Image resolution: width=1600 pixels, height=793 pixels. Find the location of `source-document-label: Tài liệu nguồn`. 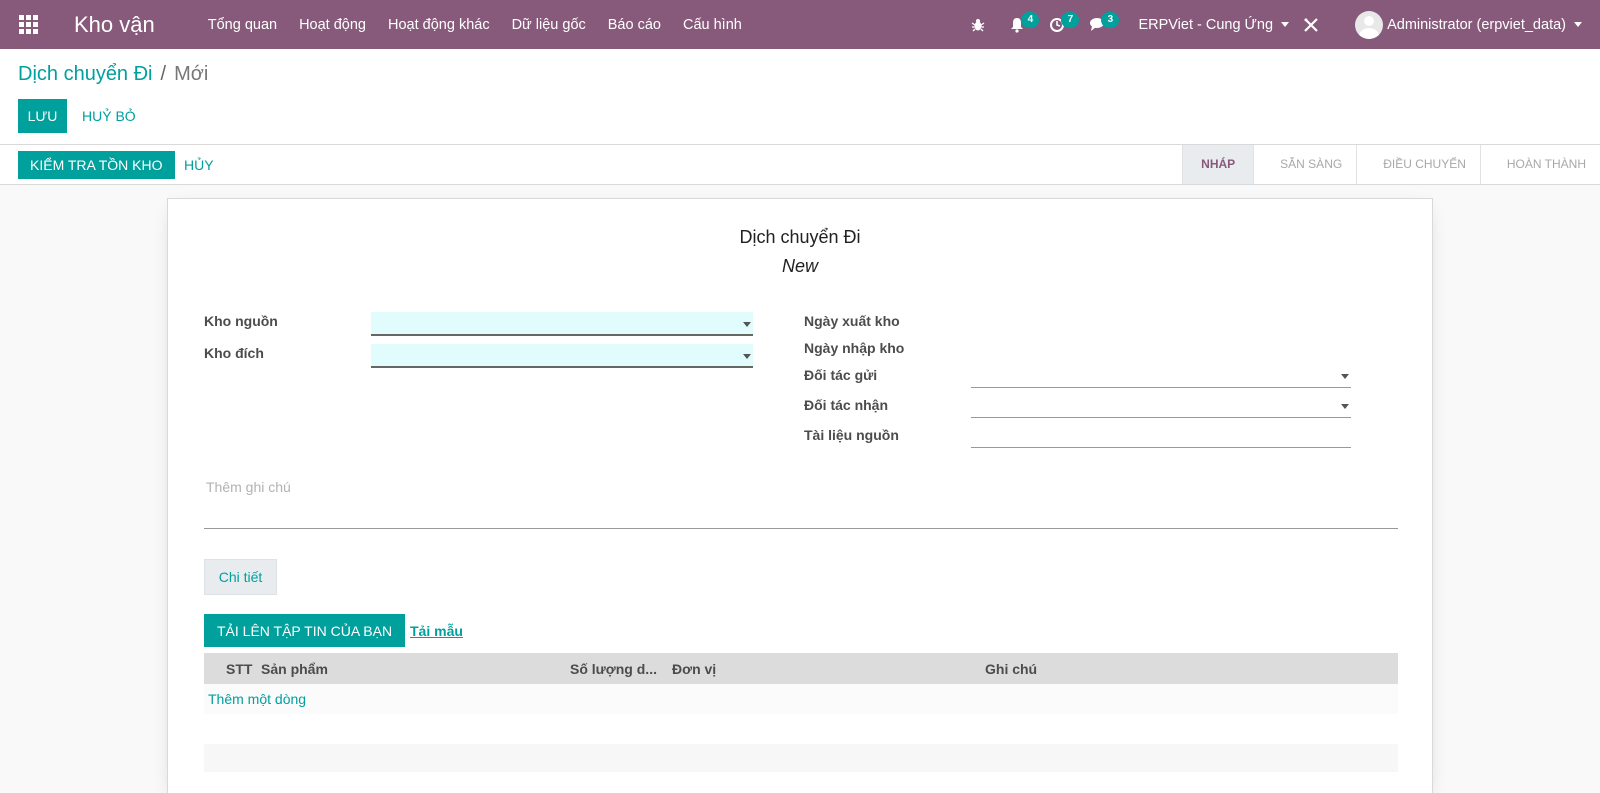

source-document-label: Tài liệu nguồn is located at coordinates (851, 435).